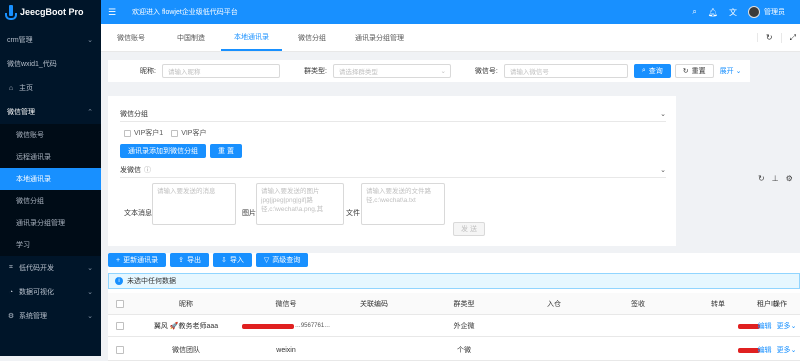 The image size is (800, 361). What do you see at coordinates (713, 12) in the screenshot?
I see `bell-icon: 🔔︎` at bounding box center [713, 12].